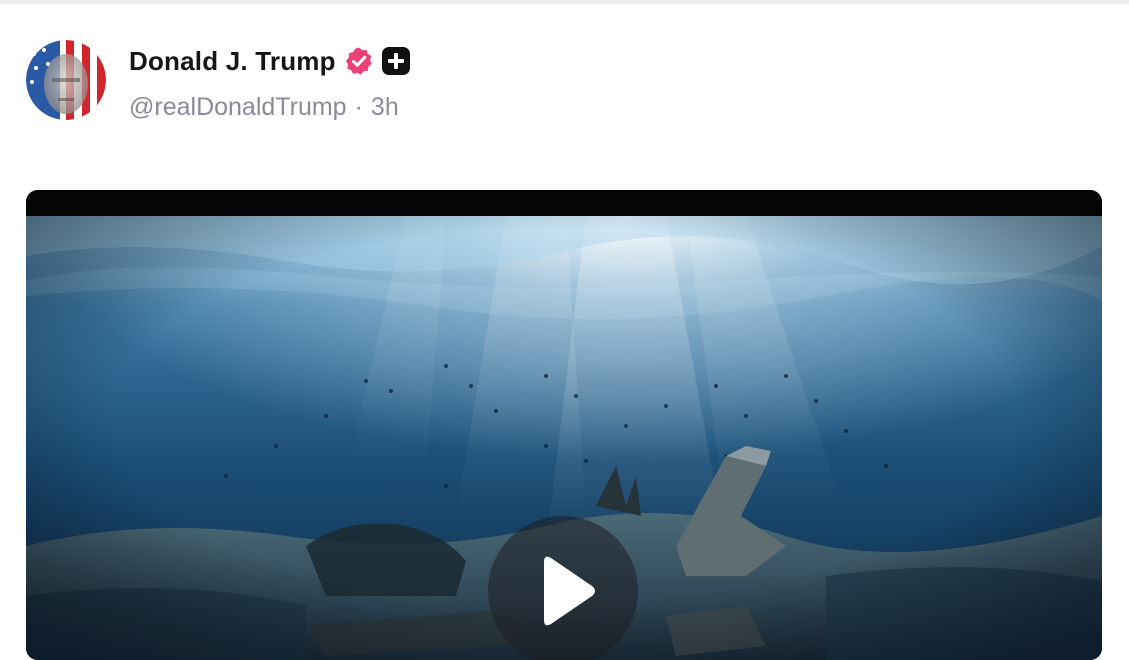 The width and height of the screenshot is (1129, 660). I want to click on play-button, so click(563, 588).